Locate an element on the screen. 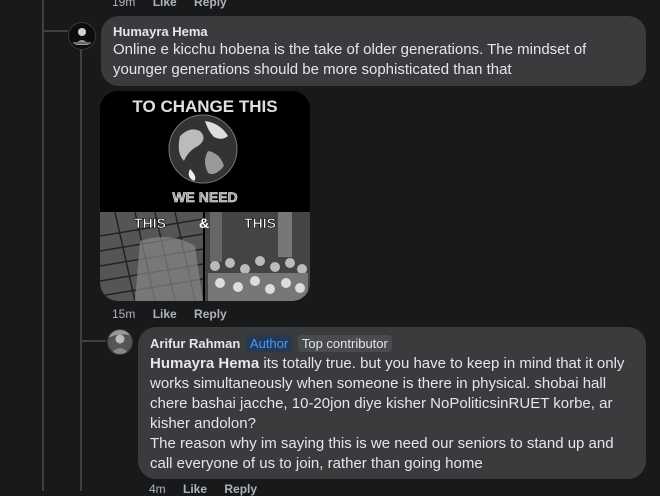 The height and width of the screenshot is (496, 660). timestamp: 4m is located at coordinates (157, 489).